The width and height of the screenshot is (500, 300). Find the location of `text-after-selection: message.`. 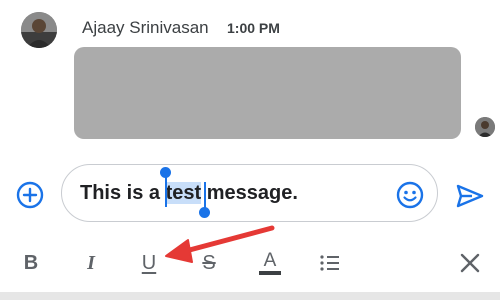

text-after-selection: message. is located at coordinates (249, 193).